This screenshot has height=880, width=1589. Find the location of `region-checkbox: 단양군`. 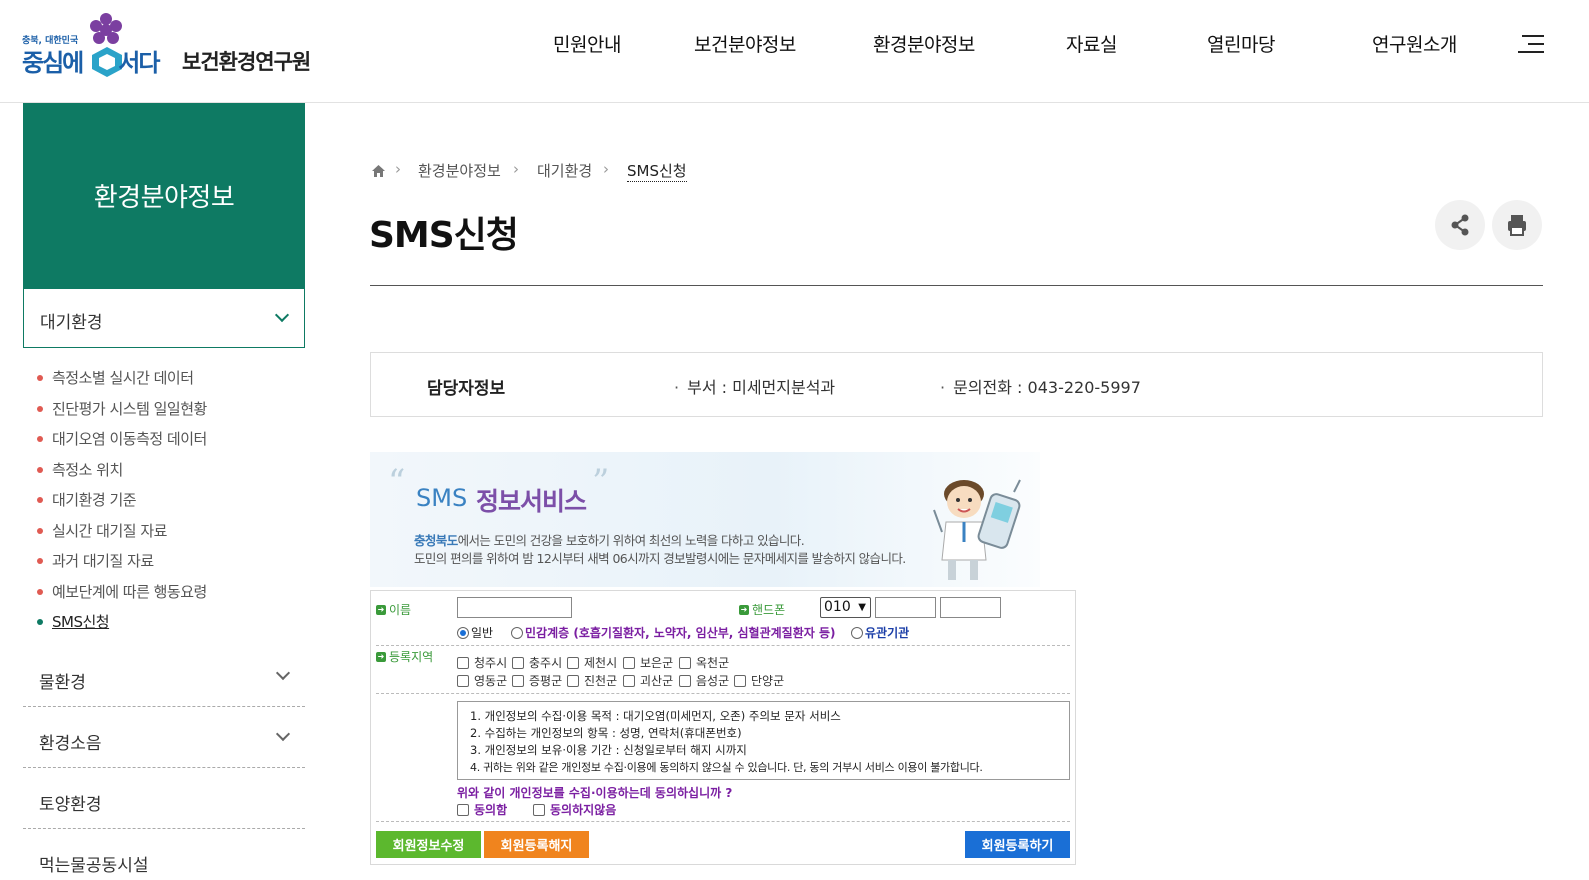

region-checkbox: 단양군 is located at coordinates (759, 680).